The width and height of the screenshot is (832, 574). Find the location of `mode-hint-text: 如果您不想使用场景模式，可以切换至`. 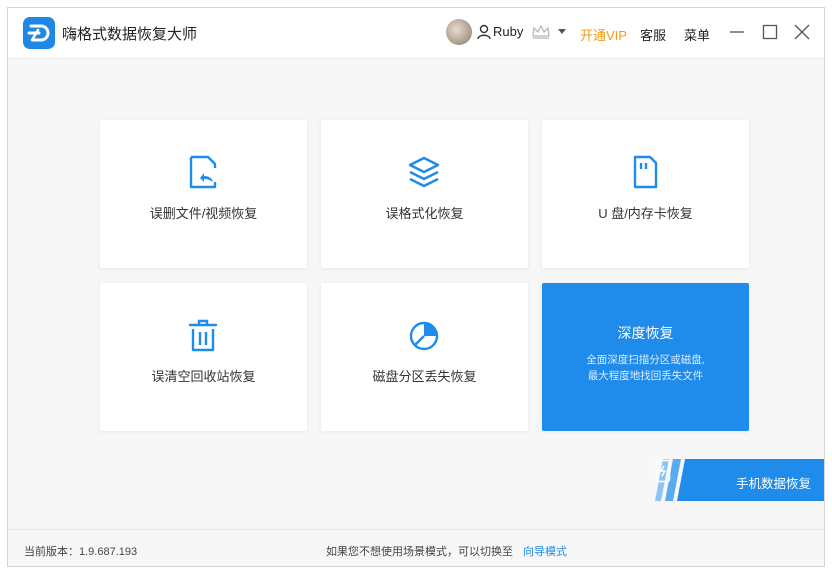

mode-hint-text: 如果您不想使用场景模式，可以切换至 is located at coordinates (419, 552).